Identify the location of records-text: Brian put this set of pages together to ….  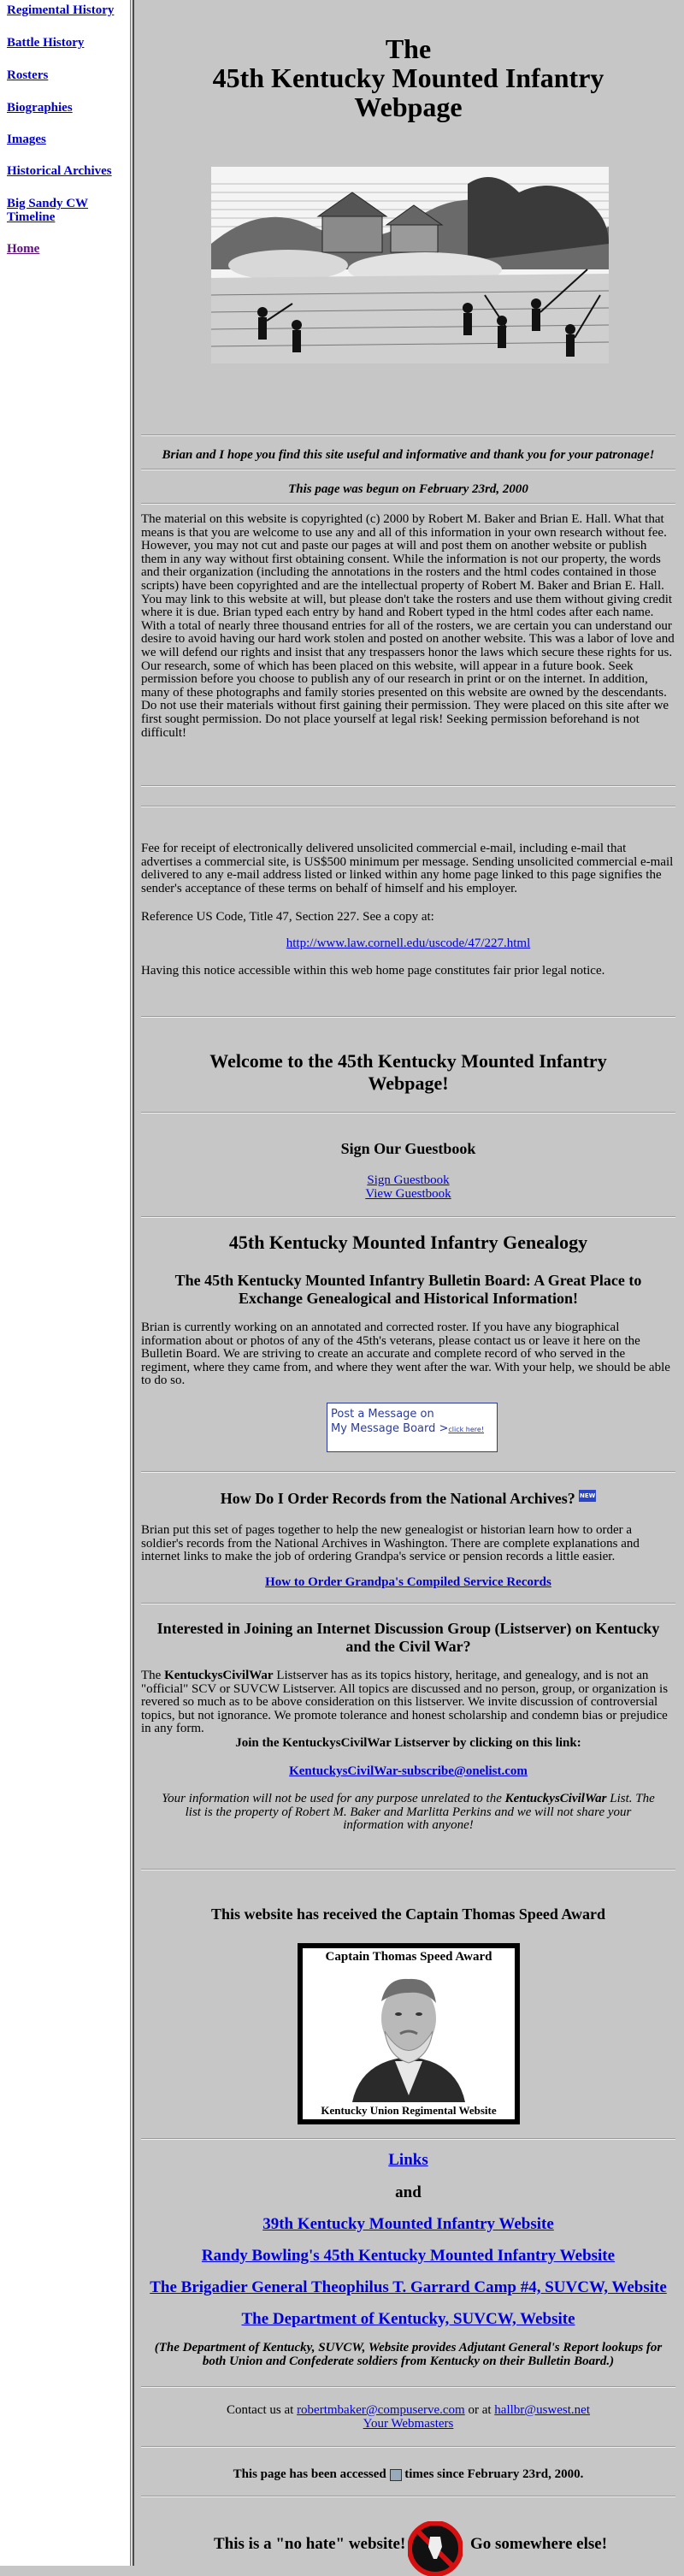
(390, 1543).